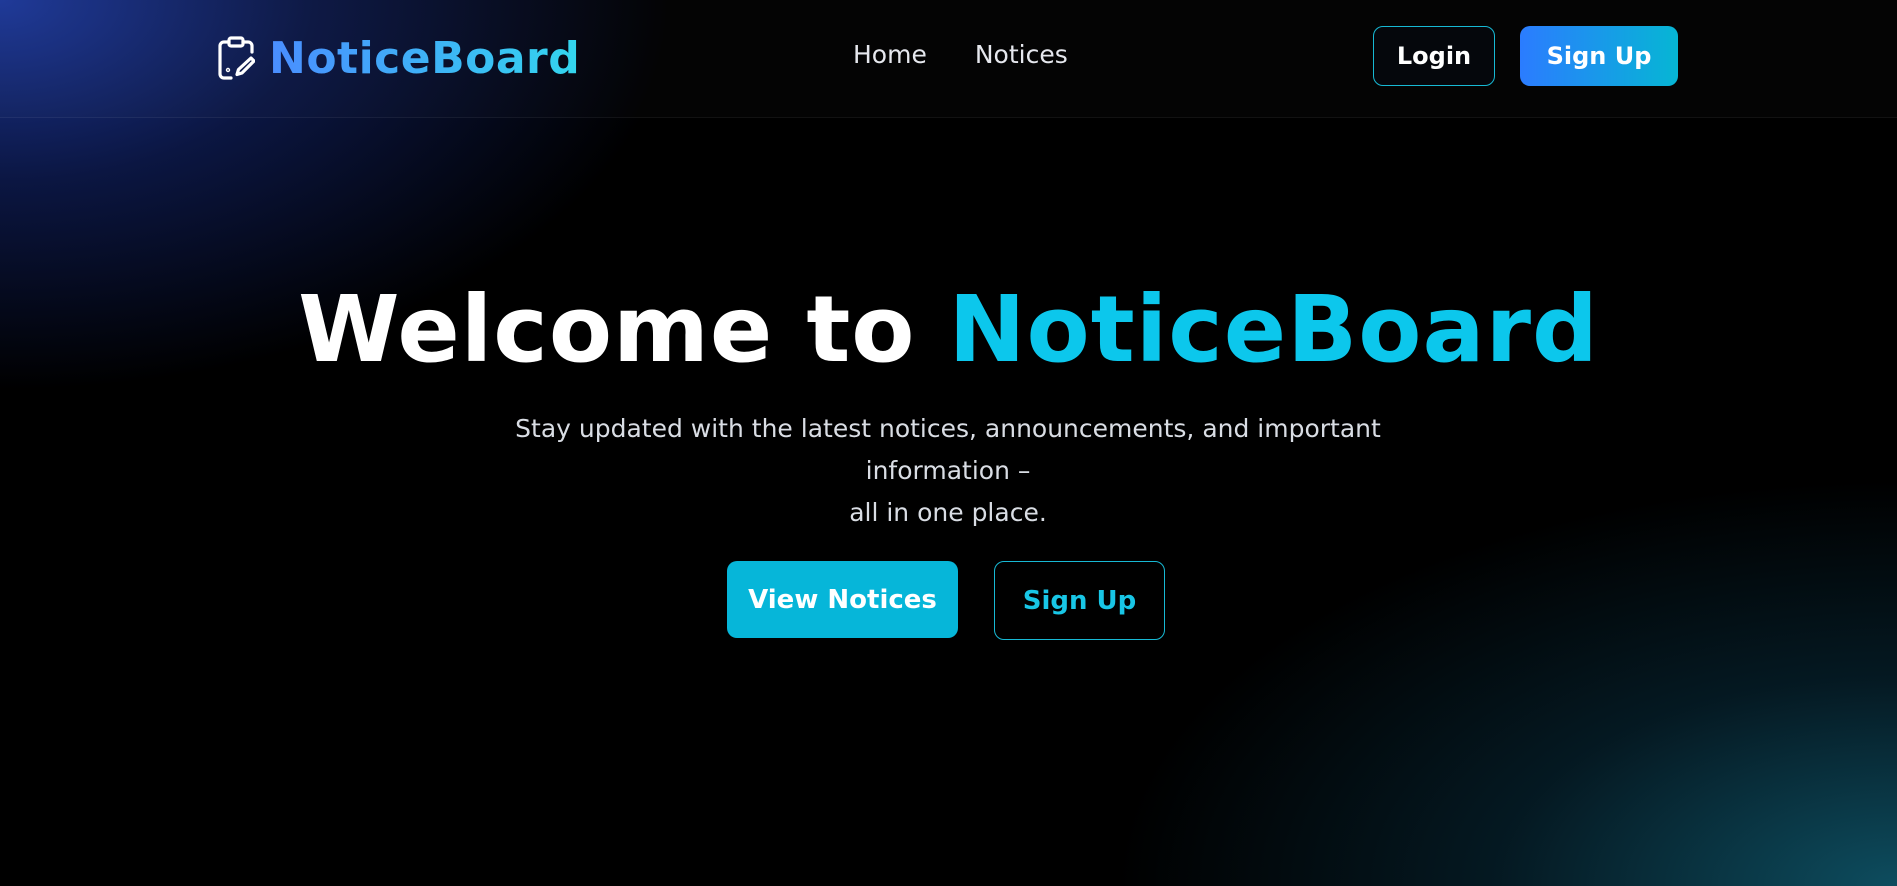  I want to click on nav-links: Home Notices, so click(960, 54).